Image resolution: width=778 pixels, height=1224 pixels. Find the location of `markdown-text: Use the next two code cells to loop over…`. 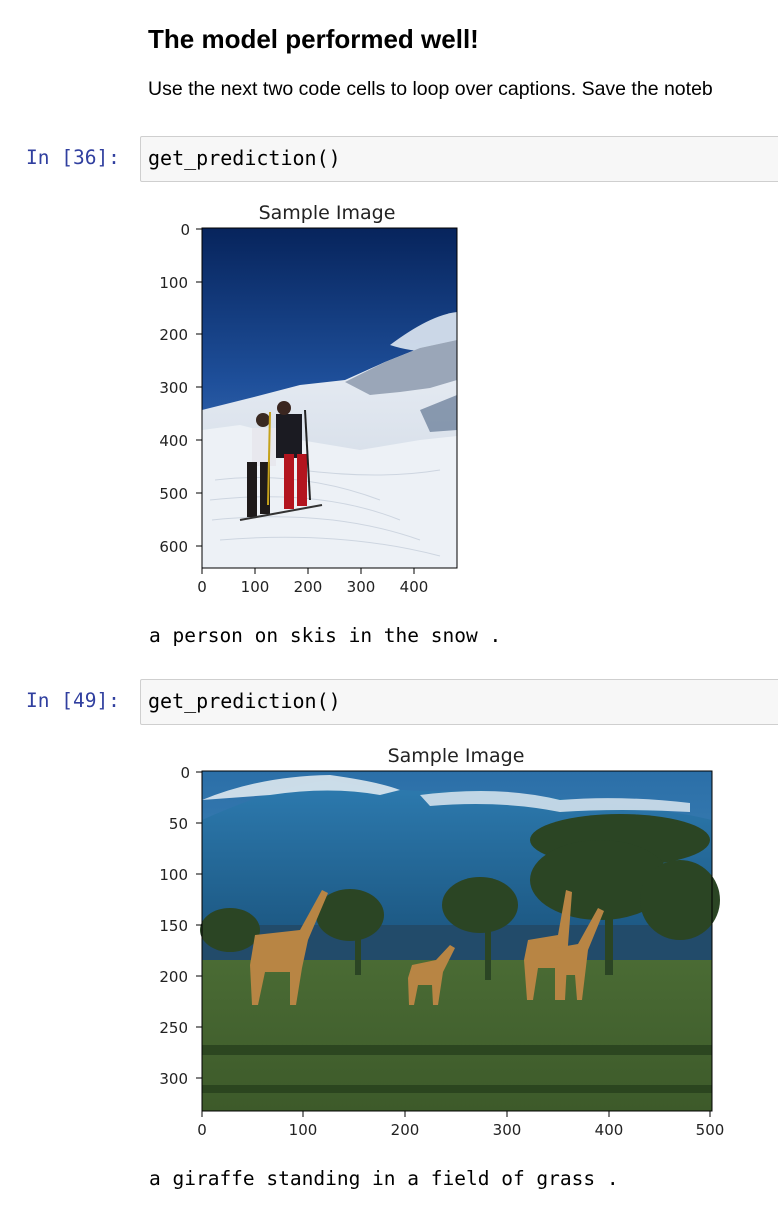

markdown-text: Use the next two code cells to loop over… is located at coordinates (430, 89).